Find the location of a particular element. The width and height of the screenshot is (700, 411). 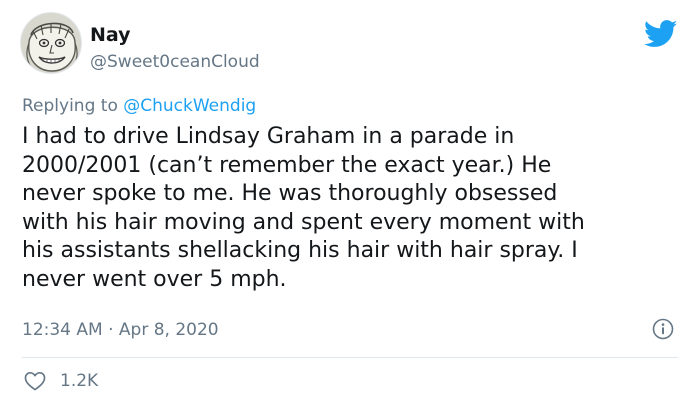

divider is located at coordinates (350, 357).